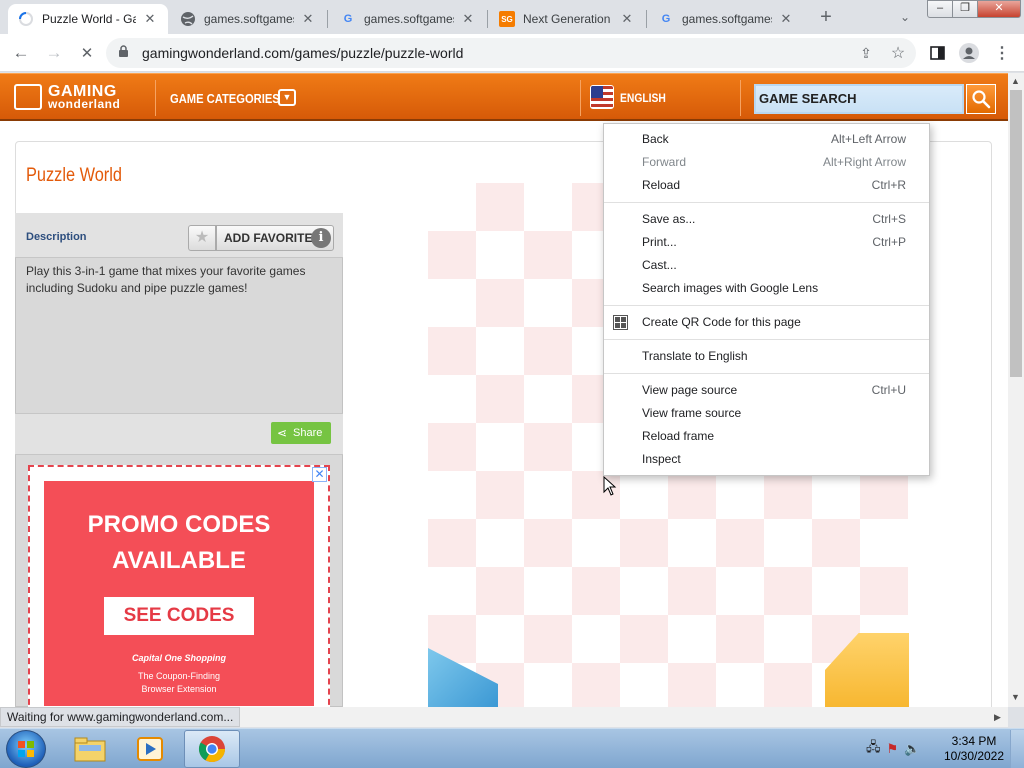 This screenshot has width=1024, height=768. What do you see at coordinates (873, 749) in the screenshot?
I see `network-icon: 🖧` at bounding box center [873, 749].